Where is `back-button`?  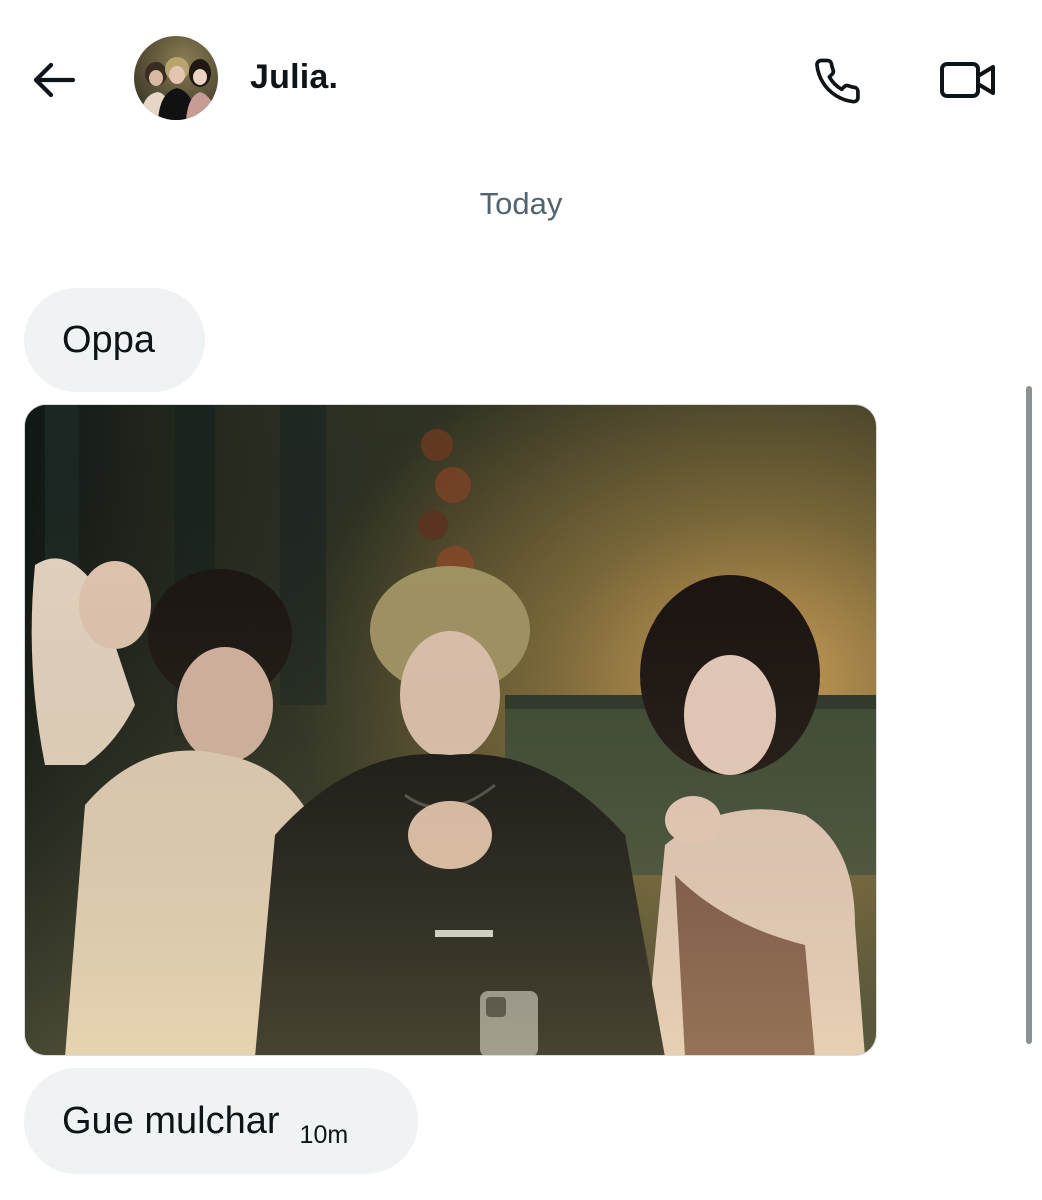
back-button is located at coordinates (54, 80).